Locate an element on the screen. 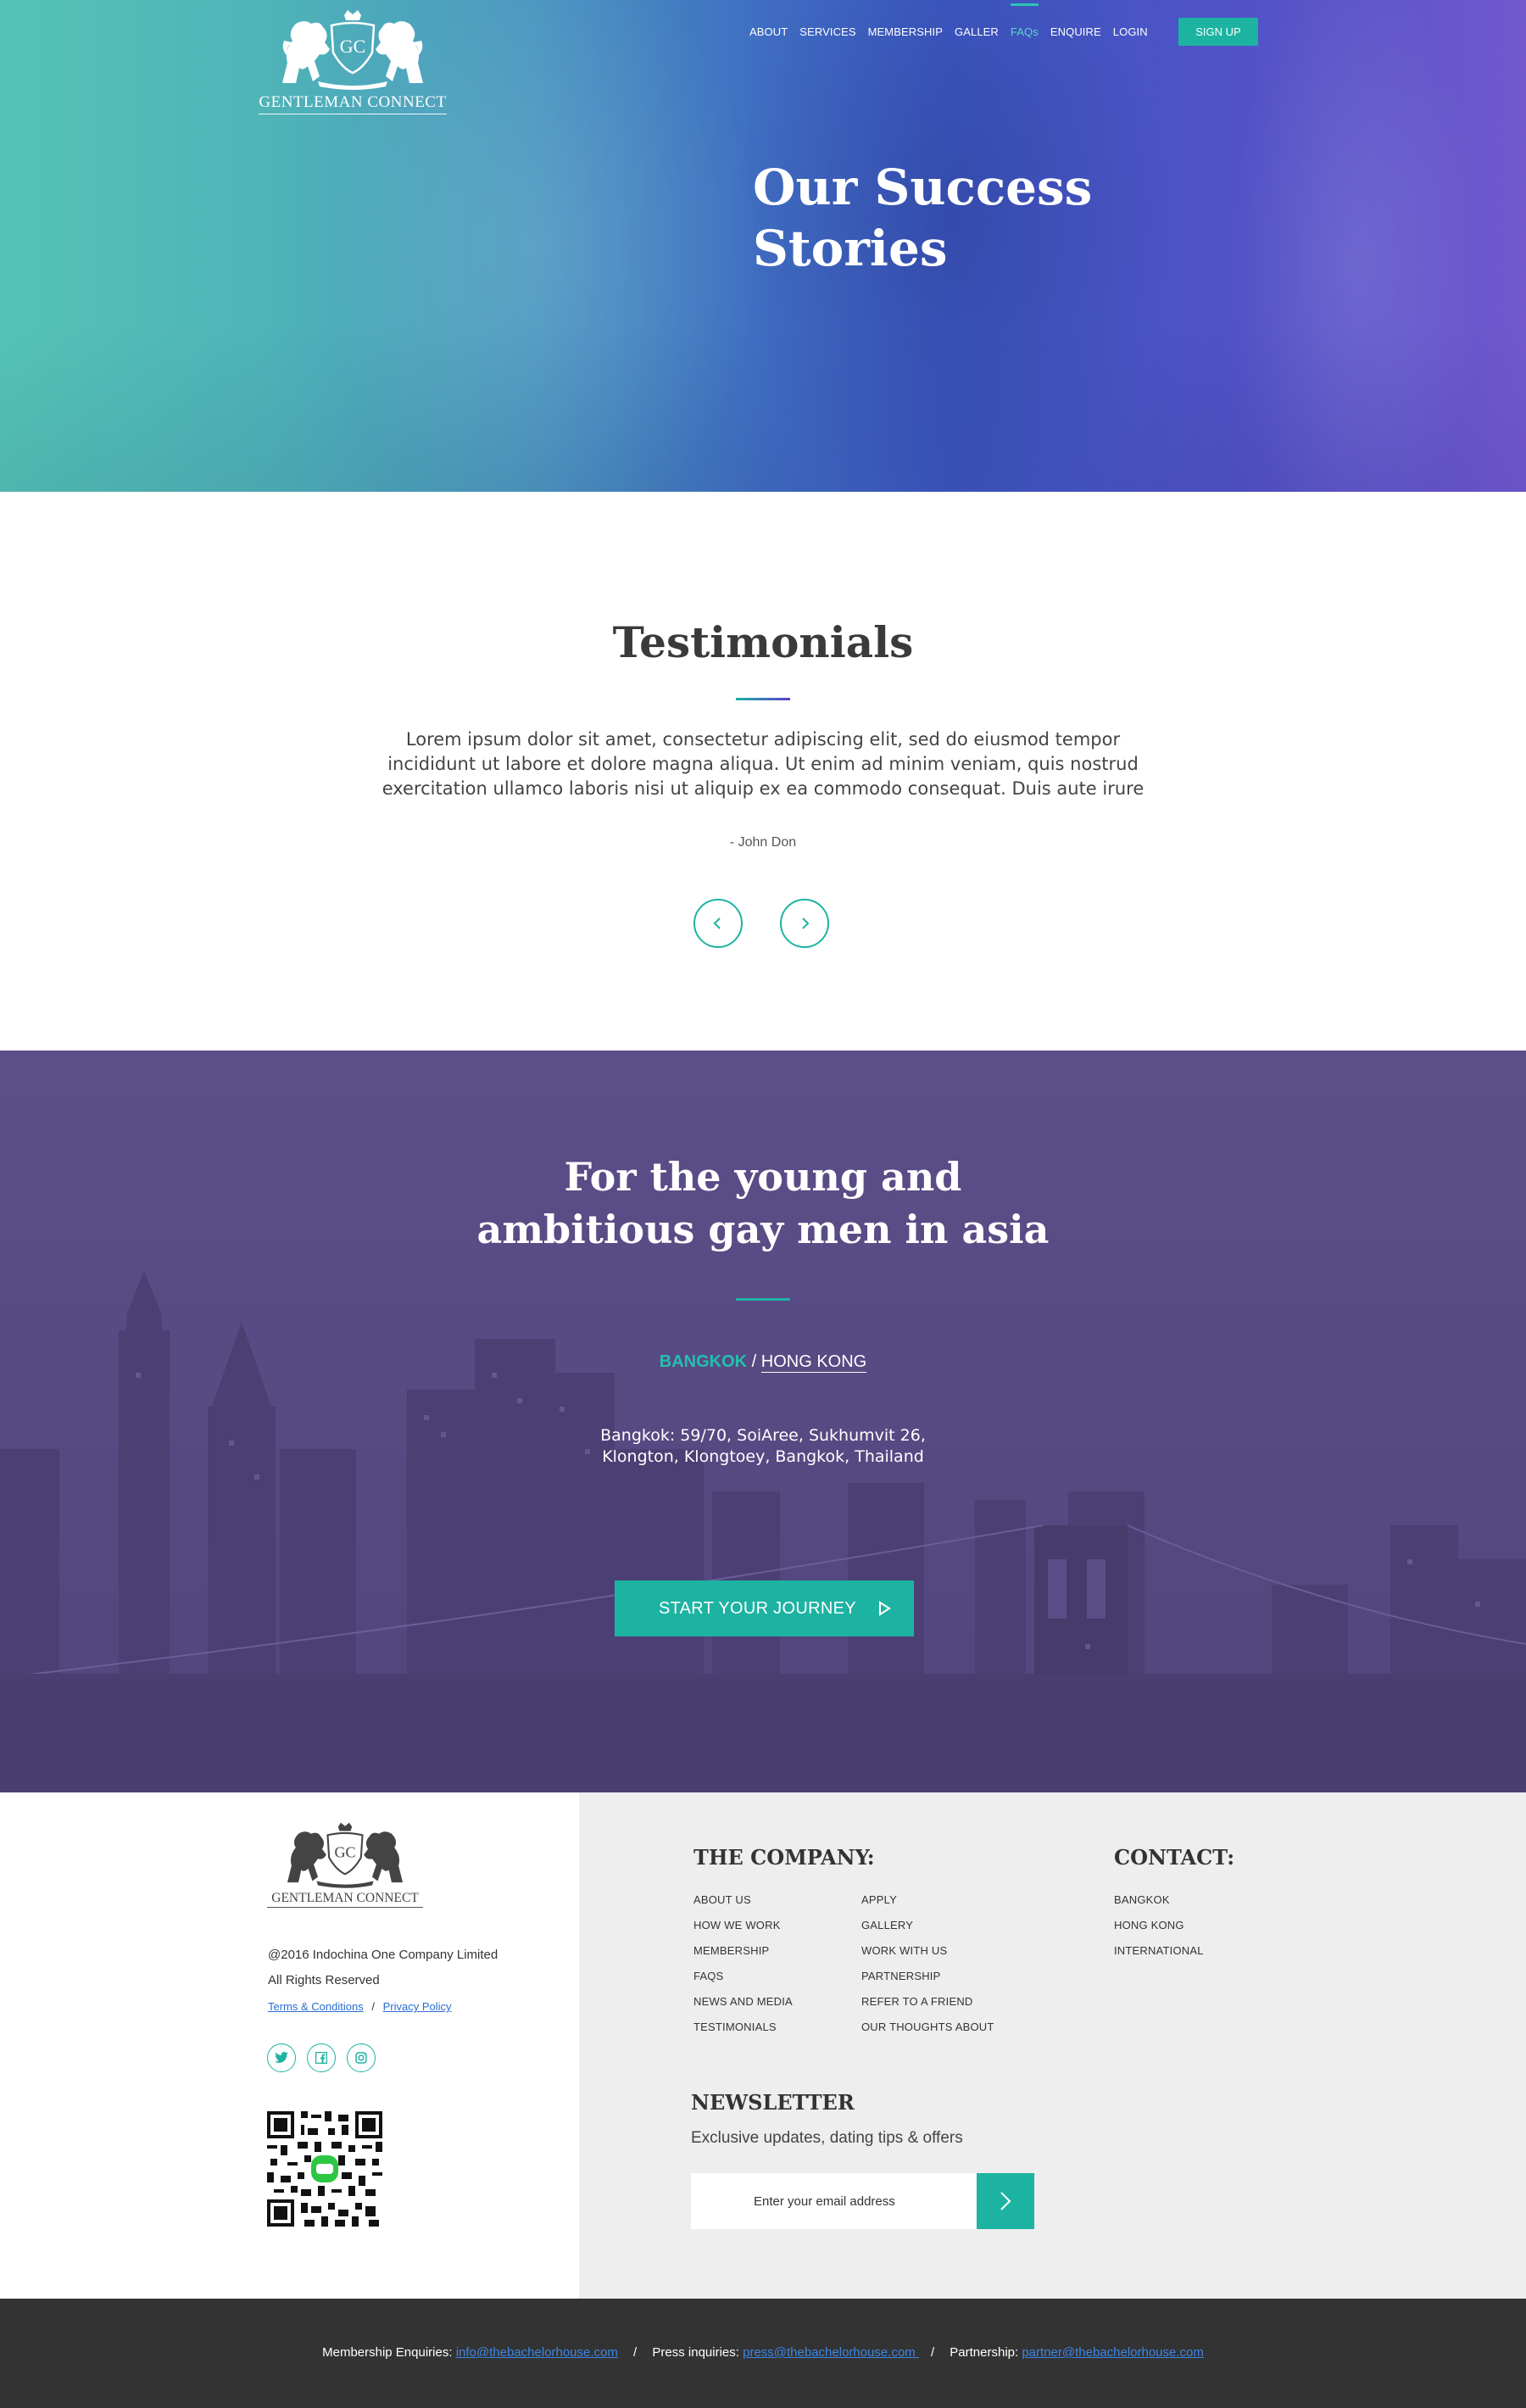 The image size is (1526, 2408). footer-link-gallery: GALLERY is located at coordinates (927, 1931).